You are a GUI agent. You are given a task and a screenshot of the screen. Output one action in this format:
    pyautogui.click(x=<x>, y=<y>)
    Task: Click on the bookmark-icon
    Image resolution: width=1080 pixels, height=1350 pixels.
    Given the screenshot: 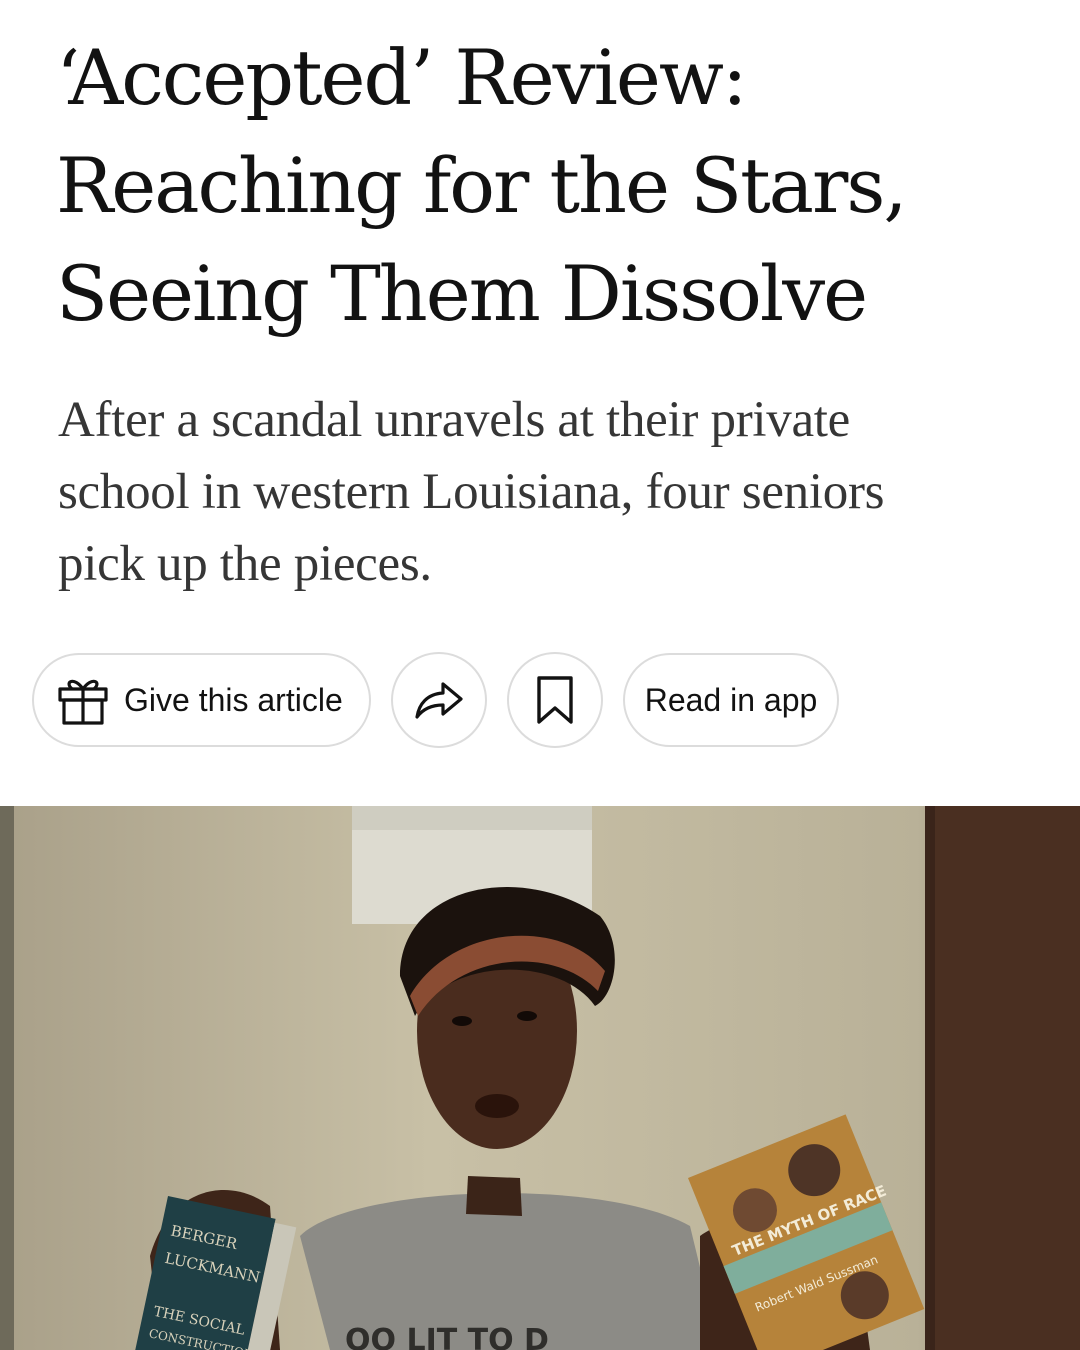 What is the action you would take?
    pyautogui.click(x=555, y=700)
    